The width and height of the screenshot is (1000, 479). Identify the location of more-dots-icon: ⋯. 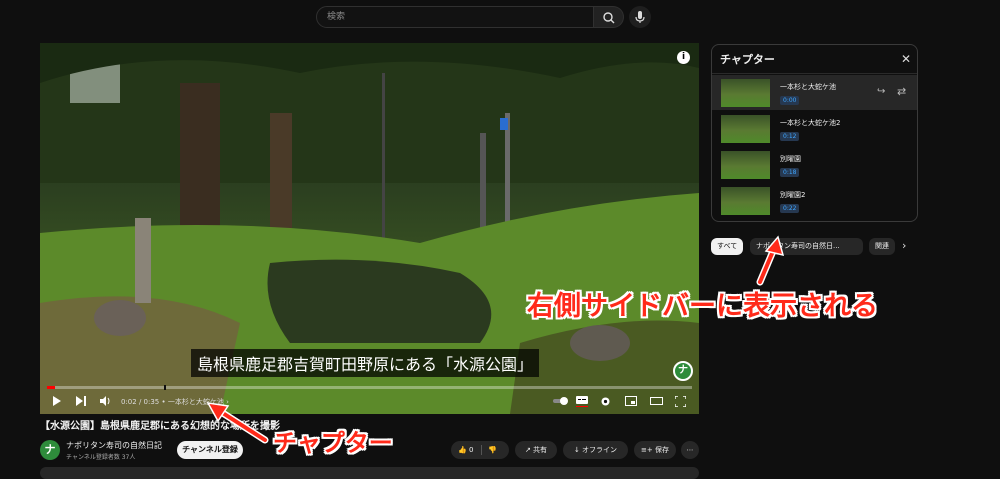
(690, 450).